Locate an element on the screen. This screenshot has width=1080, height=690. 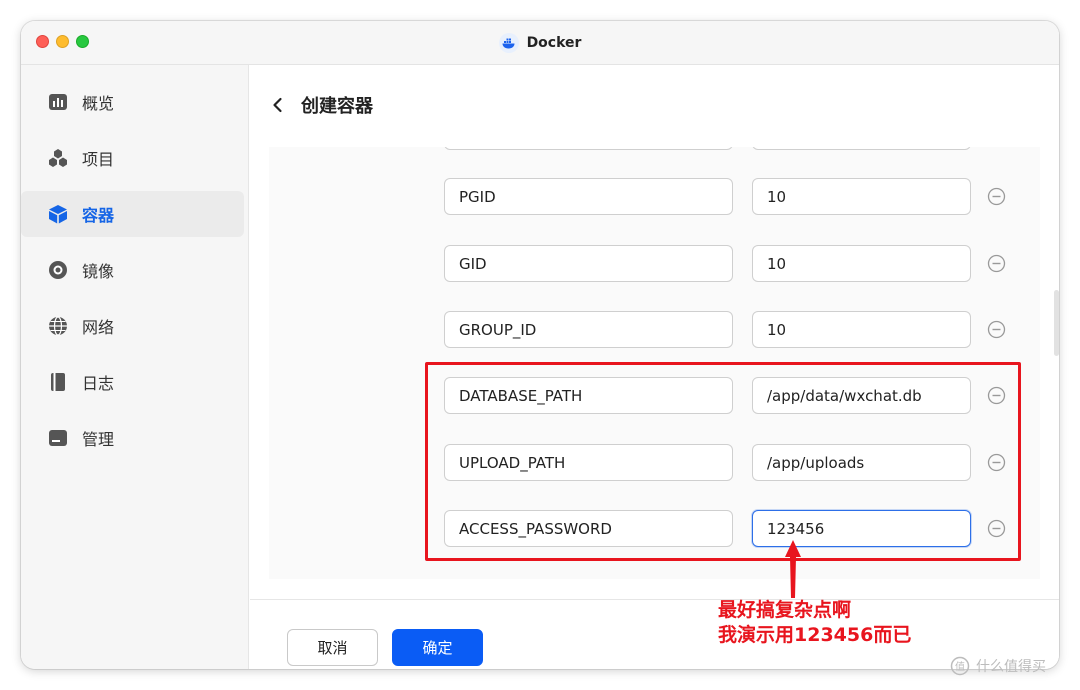
overview-chart-icon is located at coordinates (58, 102).